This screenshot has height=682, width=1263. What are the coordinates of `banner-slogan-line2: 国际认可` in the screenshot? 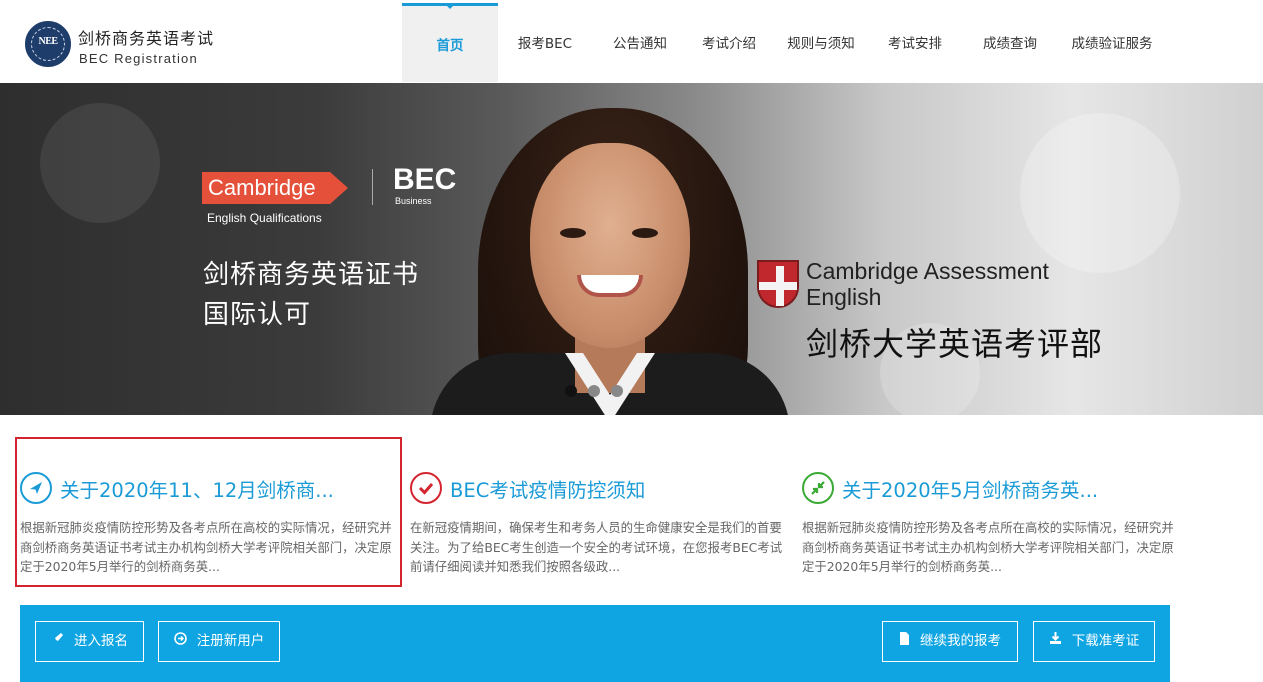 It's located at (257, 315).